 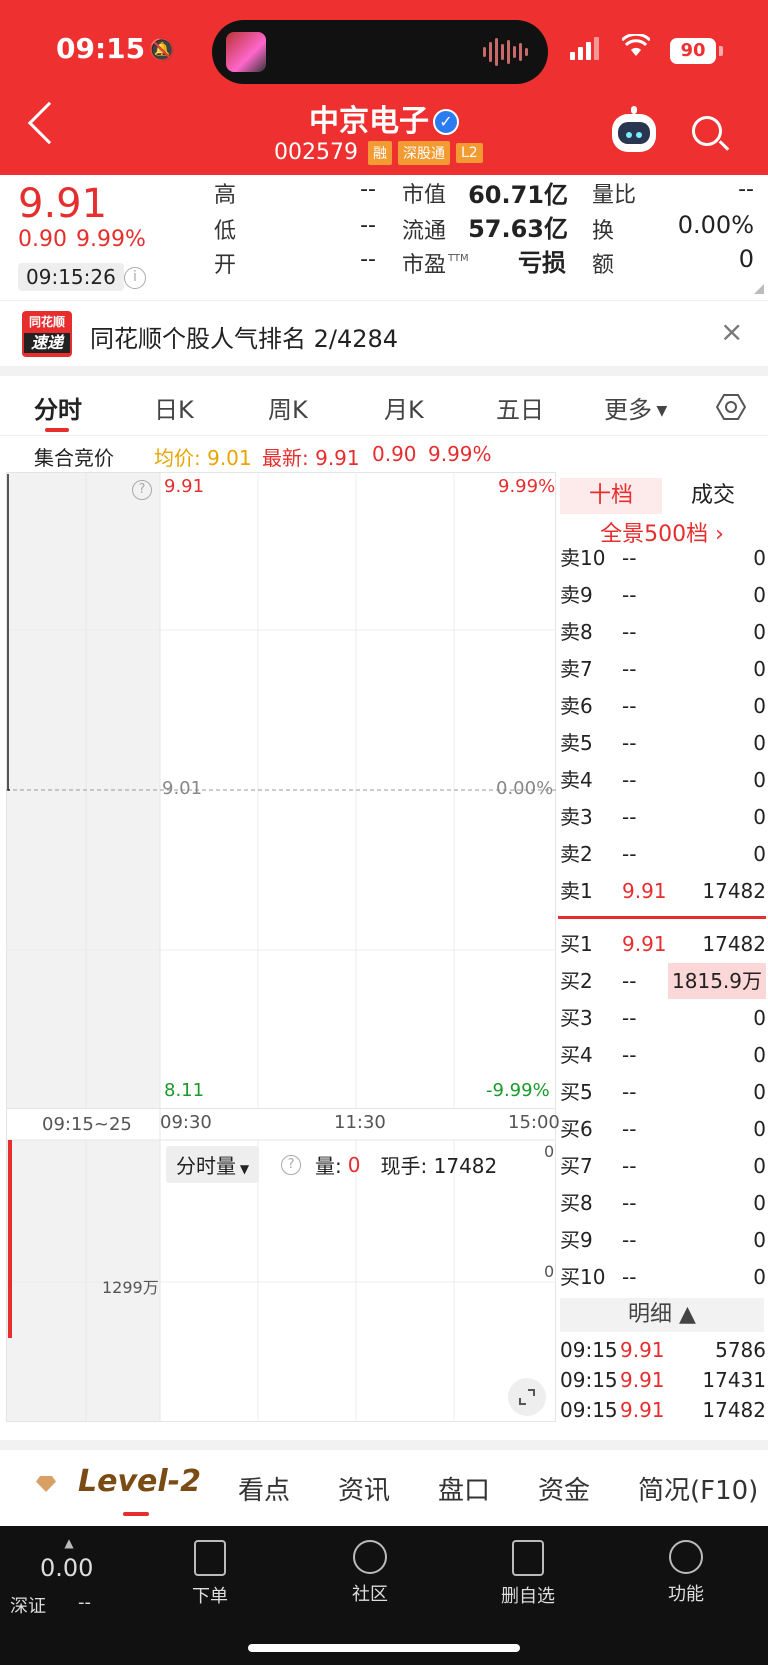 I want to click on tab-weekly-k: 周K, so click(x=288, y=407).